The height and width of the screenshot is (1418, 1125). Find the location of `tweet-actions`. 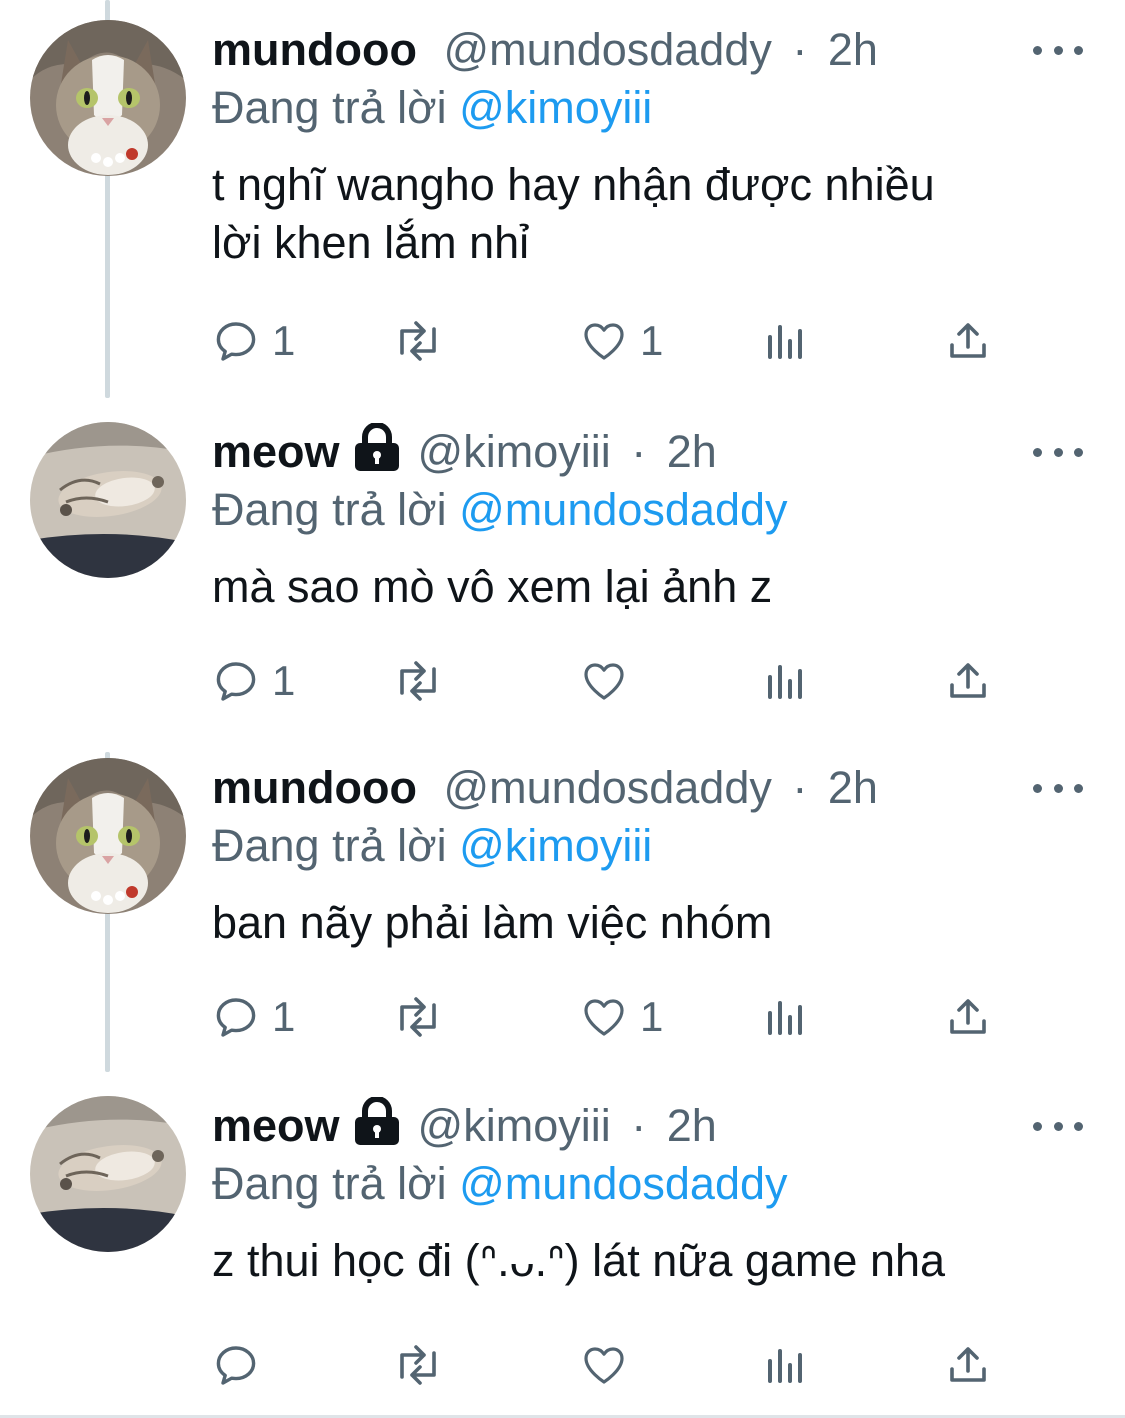

tweet-actions is located at coordinates (612, 1365).